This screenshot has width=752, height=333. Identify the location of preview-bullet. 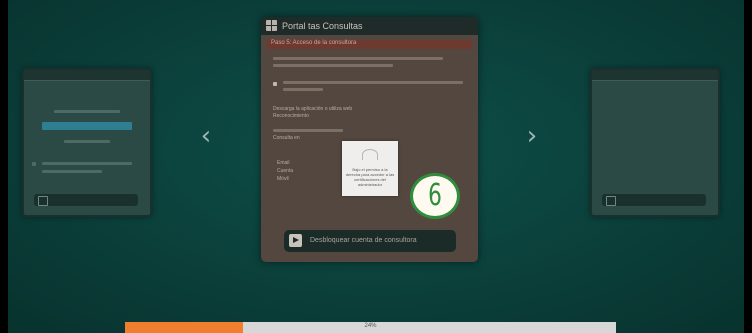
(34, 164).